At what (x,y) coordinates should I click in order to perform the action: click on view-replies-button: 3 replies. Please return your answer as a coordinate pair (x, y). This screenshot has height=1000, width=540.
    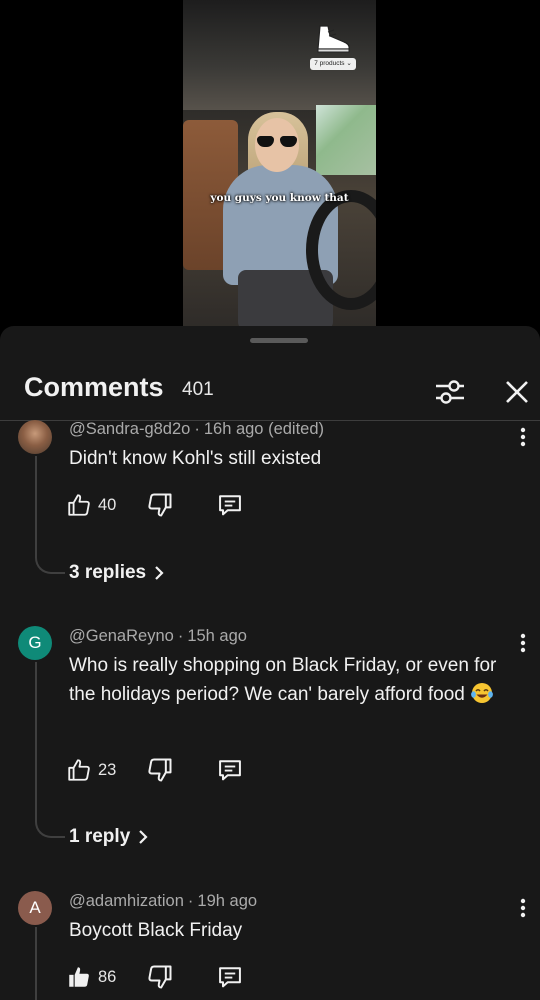
    Looking at the image, I should click on (117, 573).